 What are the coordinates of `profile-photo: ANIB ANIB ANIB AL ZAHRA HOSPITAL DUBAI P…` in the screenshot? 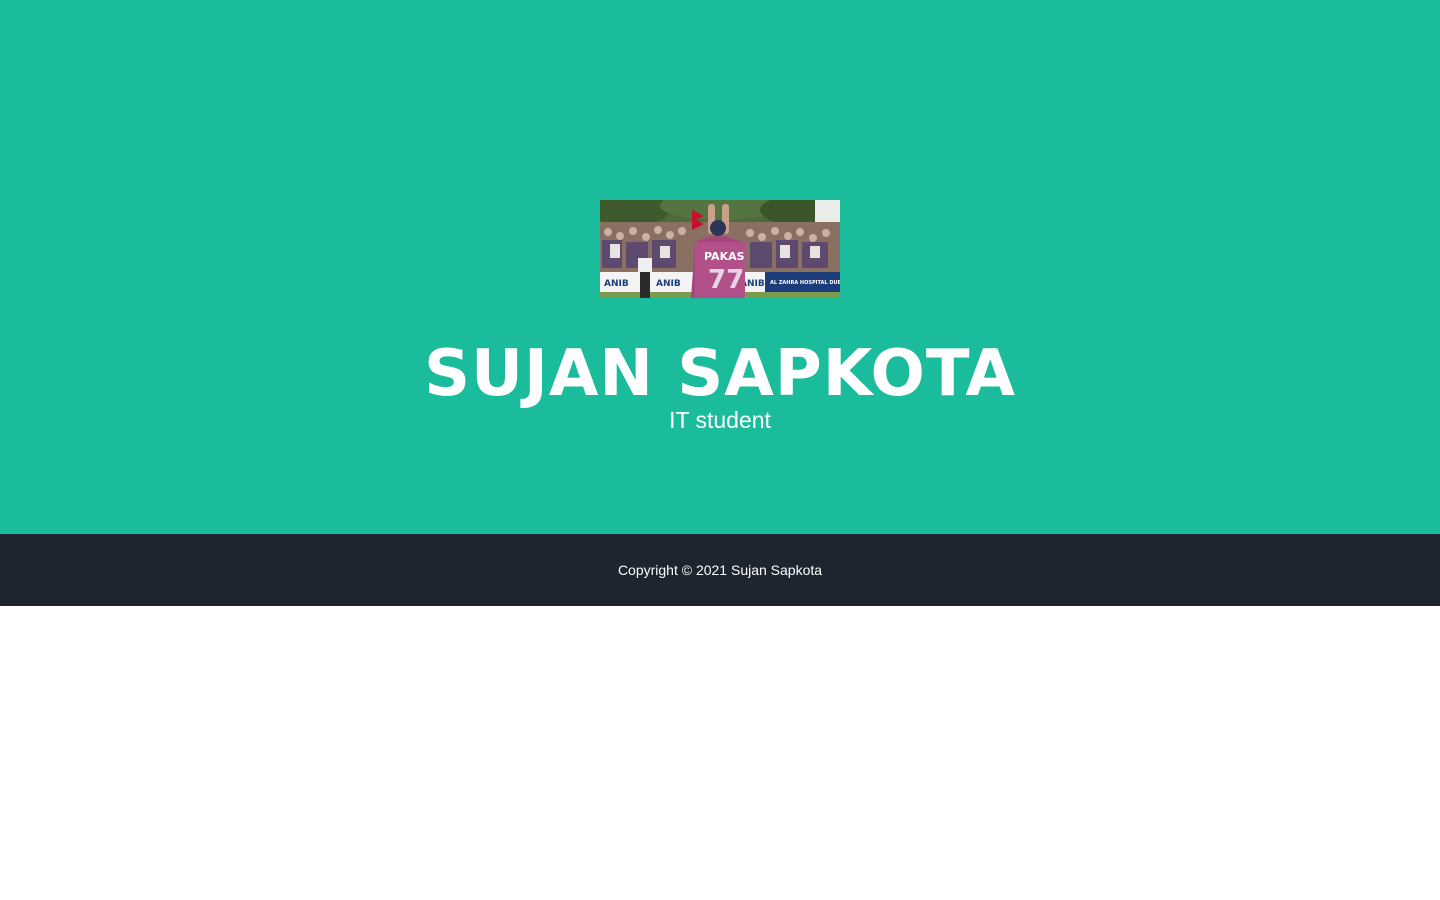 It's located at (720, 249).